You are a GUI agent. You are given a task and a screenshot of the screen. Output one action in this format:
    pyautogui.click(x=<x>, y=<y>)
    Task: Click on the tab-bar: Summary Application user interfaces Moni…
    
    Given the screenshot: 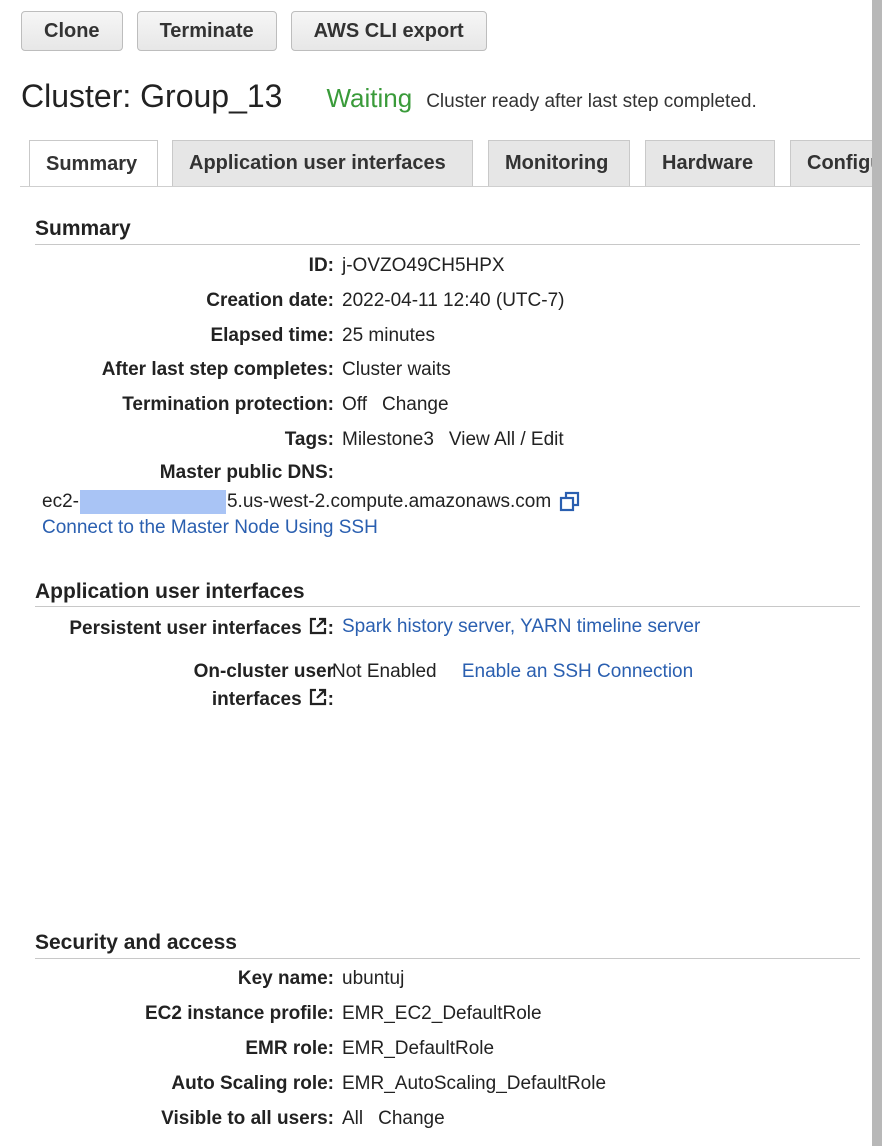 What is the action you would take?
    pyautogui.click(x=446, y=163)
    